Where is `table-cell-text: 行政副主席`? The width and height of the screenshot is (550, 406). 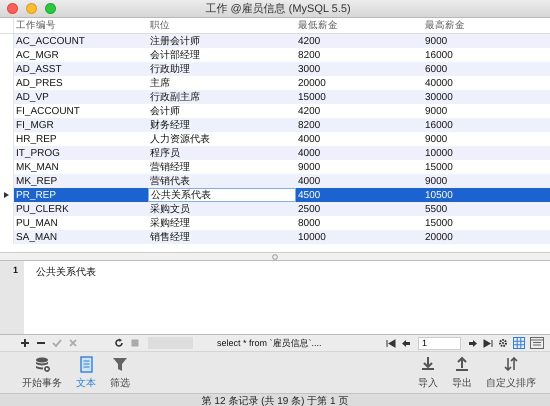 table-cell-text: 行政副主席 is located at coordinates (175, 97).